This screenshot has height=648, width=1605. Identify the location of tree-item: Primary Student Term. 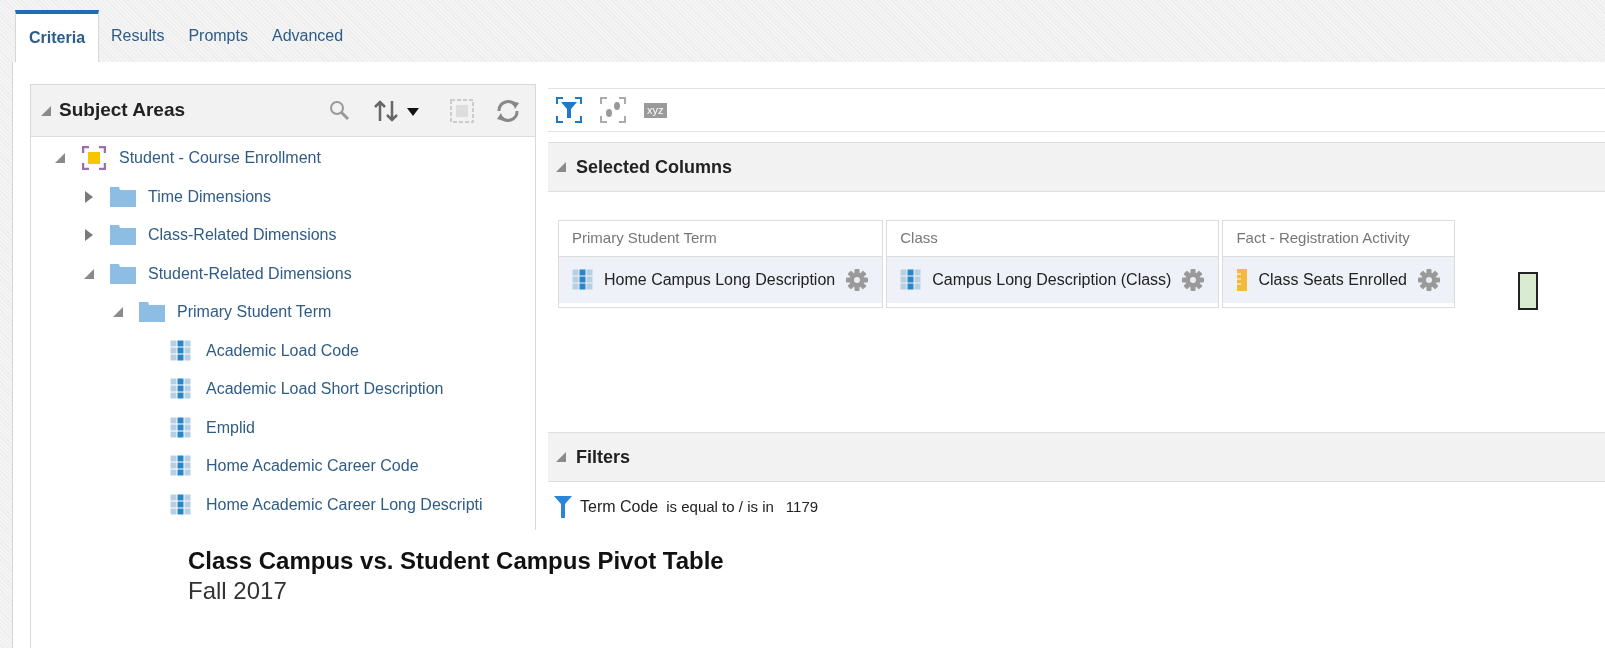
(254, 312).